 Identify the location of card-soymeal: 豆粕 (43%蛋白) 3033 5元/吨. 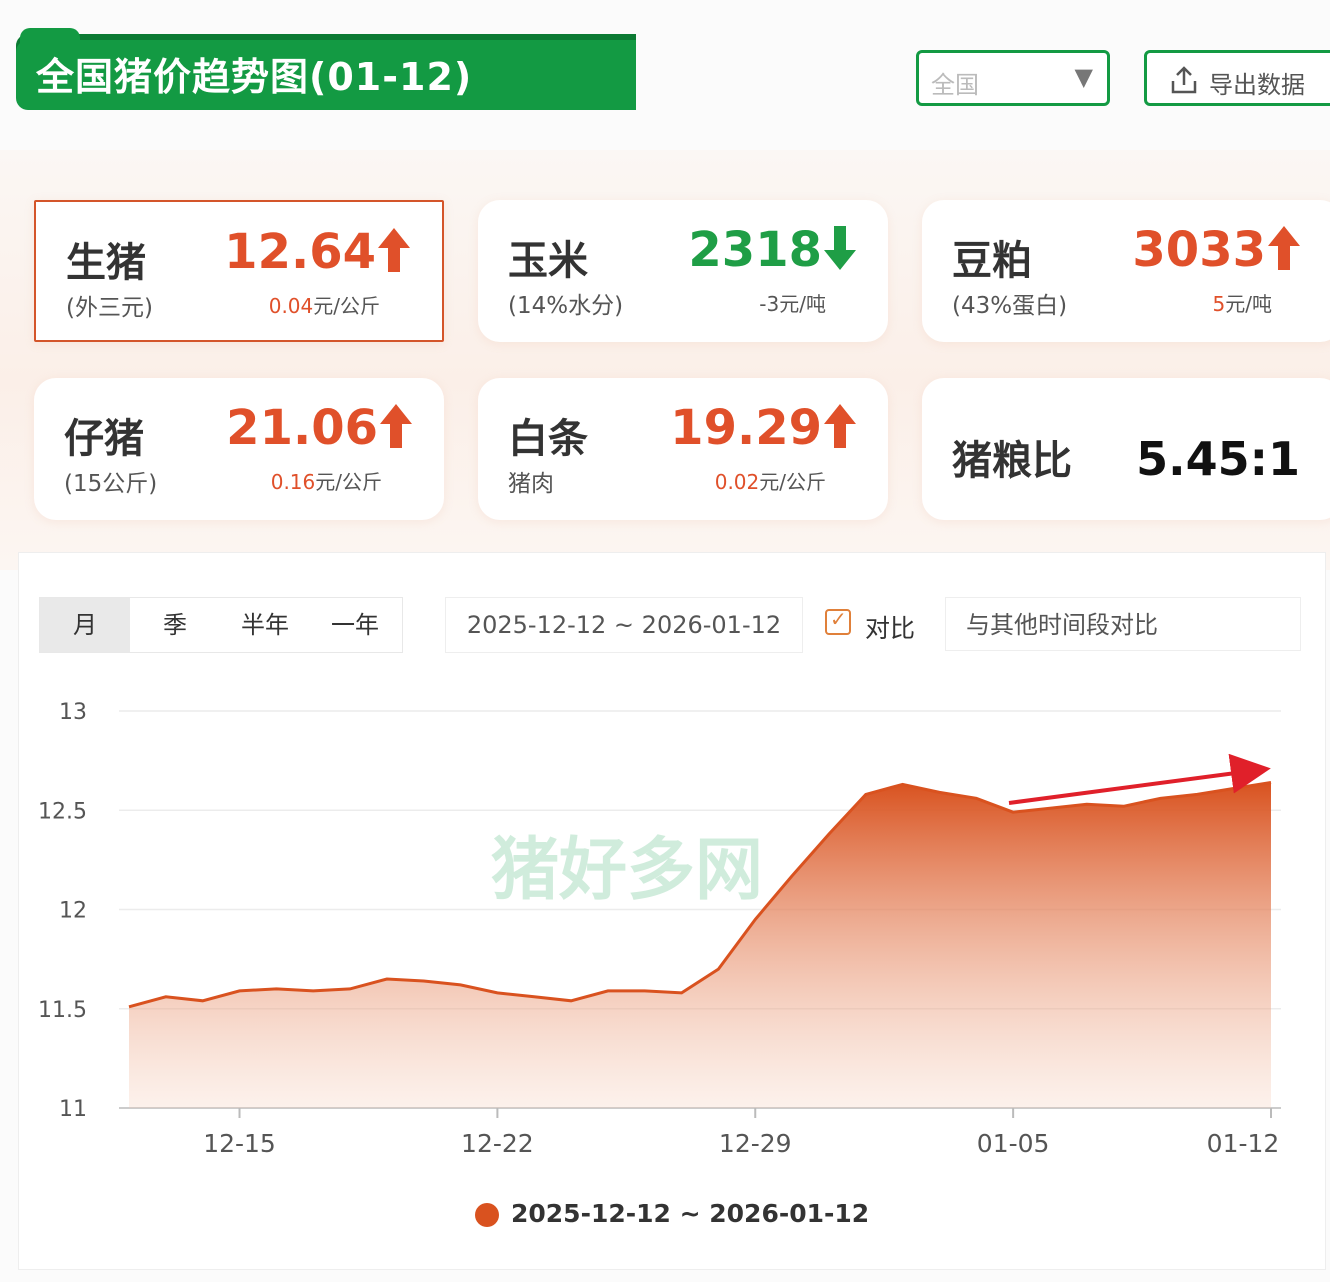
(1126, 271).